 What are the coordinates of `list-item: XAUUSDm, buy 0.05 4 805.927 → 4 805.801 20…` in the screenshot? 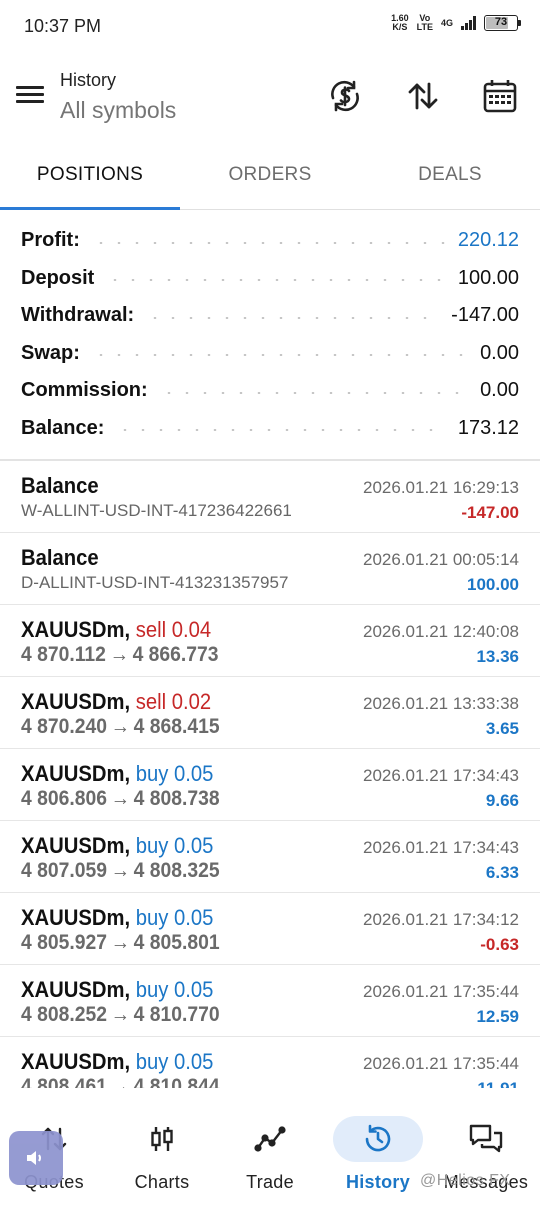 It's located at (270, 929).